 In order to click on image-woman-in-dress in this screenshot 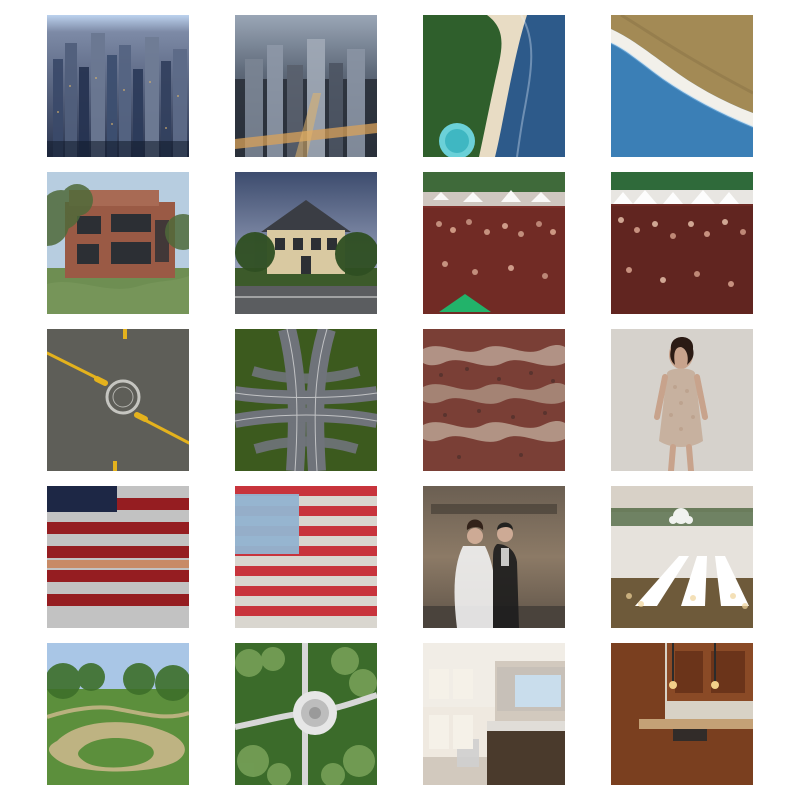, I will do `click(682, 400)`.